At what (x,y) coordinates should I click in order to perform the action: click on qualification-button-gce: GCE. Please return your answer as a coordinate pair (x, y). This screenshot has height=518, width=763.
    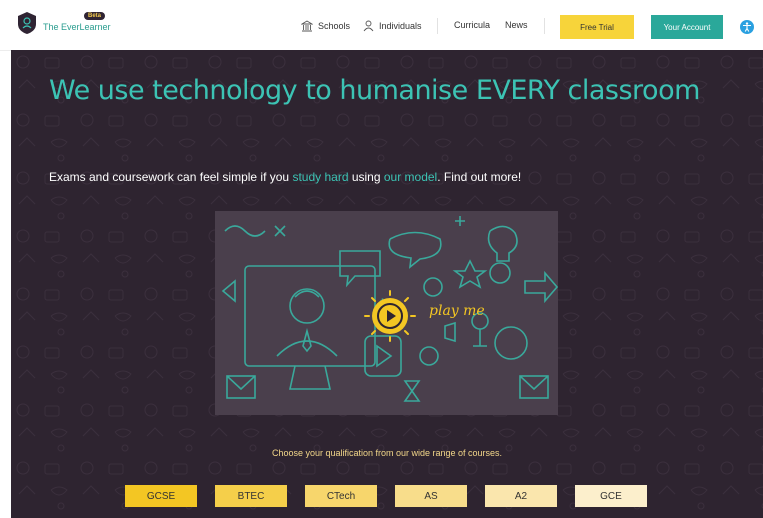
    Looking at the image, I should click on (611, 496).